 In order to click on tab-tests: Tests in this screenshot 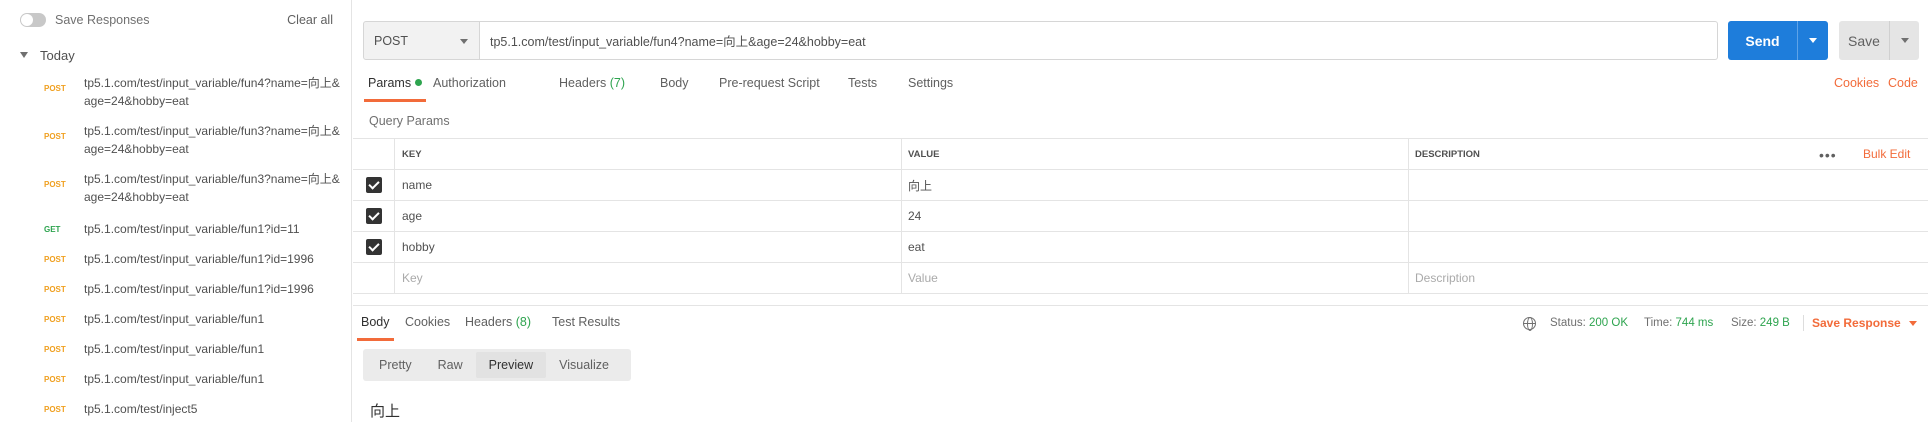, I will do `click(862, 89)`.